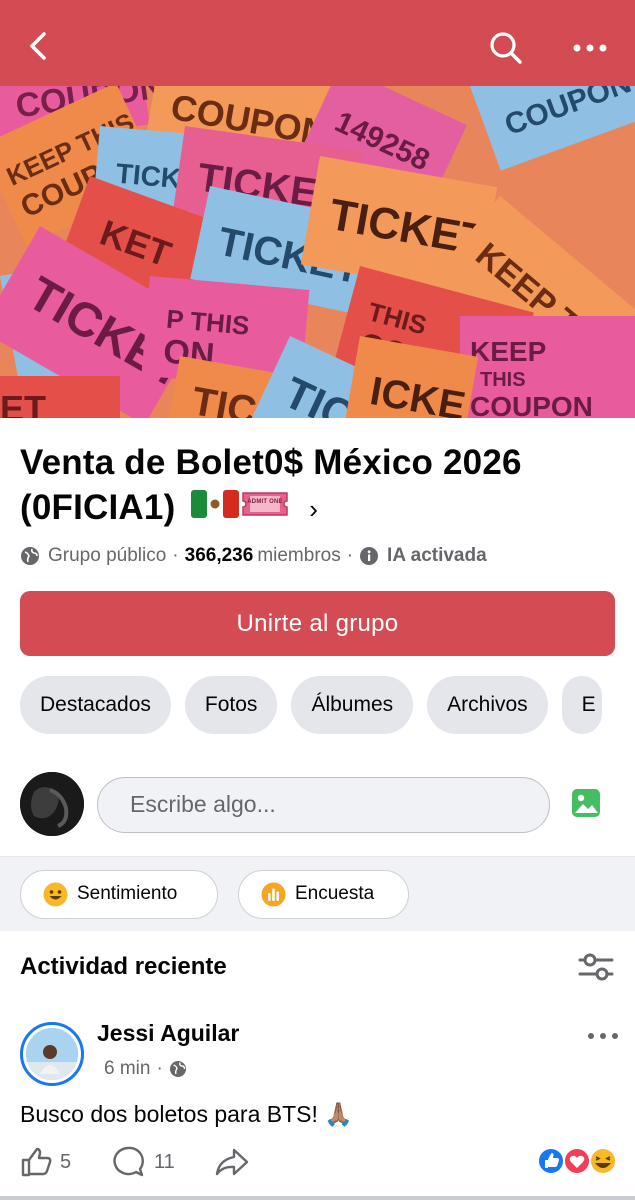 This screenshot has height=1200, width=635. Describe the element at coordinates (107, 555) in the screenshot. I see `privacy-label: Grupo público` at that location.